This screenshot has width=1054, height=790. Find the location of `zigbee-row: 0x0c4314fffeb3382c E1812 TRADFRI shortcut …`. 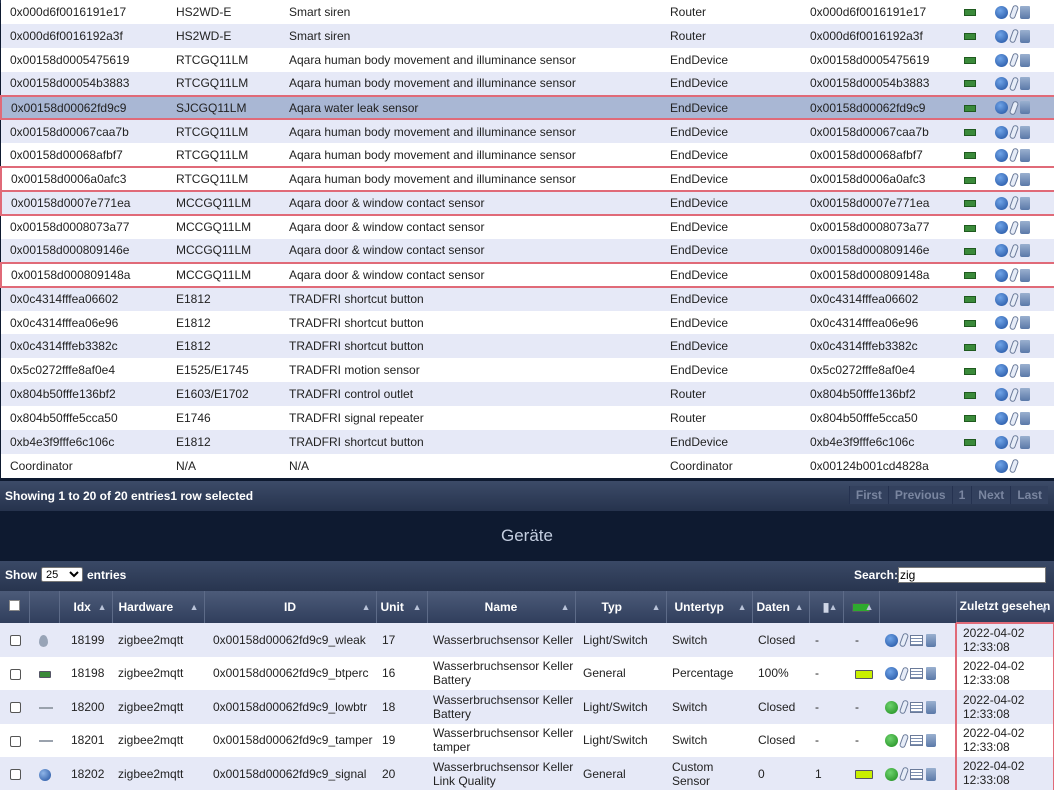

zigbee-row: 0x0c4314fffeb3382c E1812 TRADFRI shortcut … is located at coordinates (527, 346).